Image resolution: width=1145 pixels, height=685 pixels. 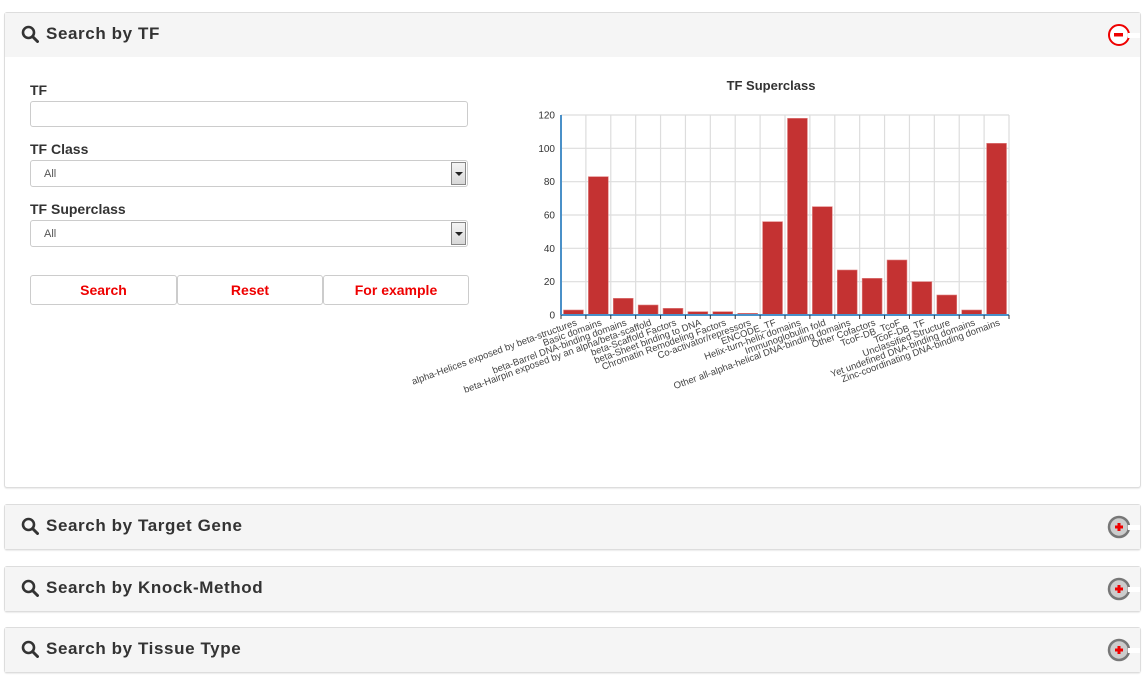 I want to click on panel-title-tissue-type: Search by Tissue Type, so click(x=131, y=649).